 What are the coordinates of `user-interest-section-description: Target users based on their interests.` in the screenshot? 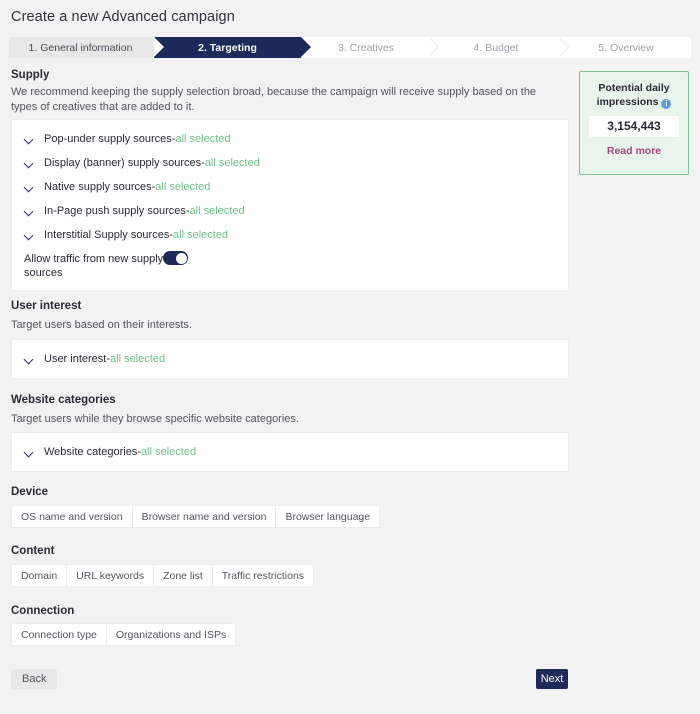 It's located at (101, 325).